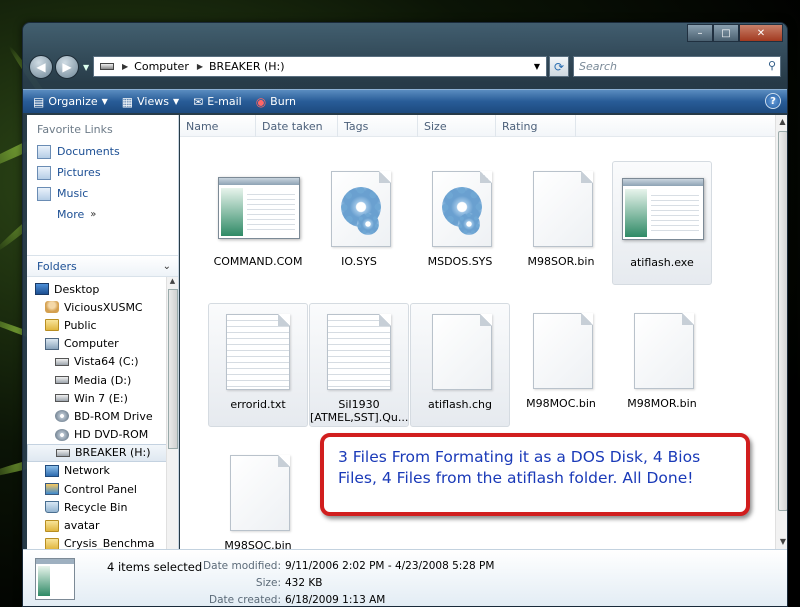 The image size is (800, 607). I want to click on file-item: errorid.txt, so click(258, 365).